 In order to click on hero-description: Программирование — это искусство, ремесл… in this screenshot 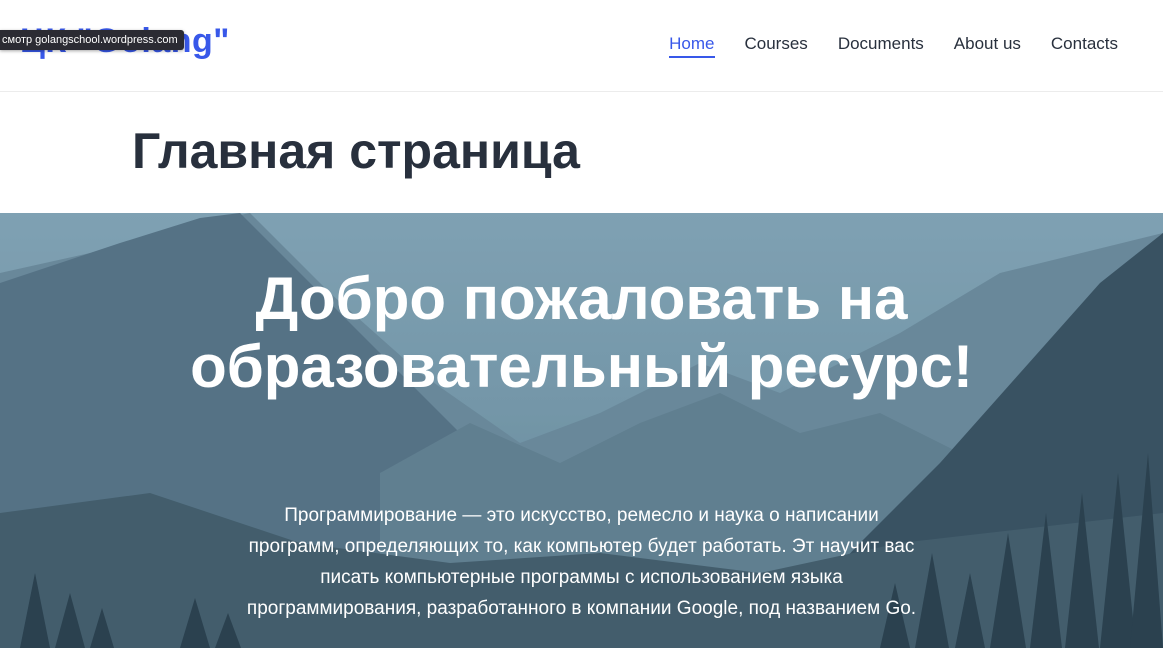, I will do `click(581, 562)`.